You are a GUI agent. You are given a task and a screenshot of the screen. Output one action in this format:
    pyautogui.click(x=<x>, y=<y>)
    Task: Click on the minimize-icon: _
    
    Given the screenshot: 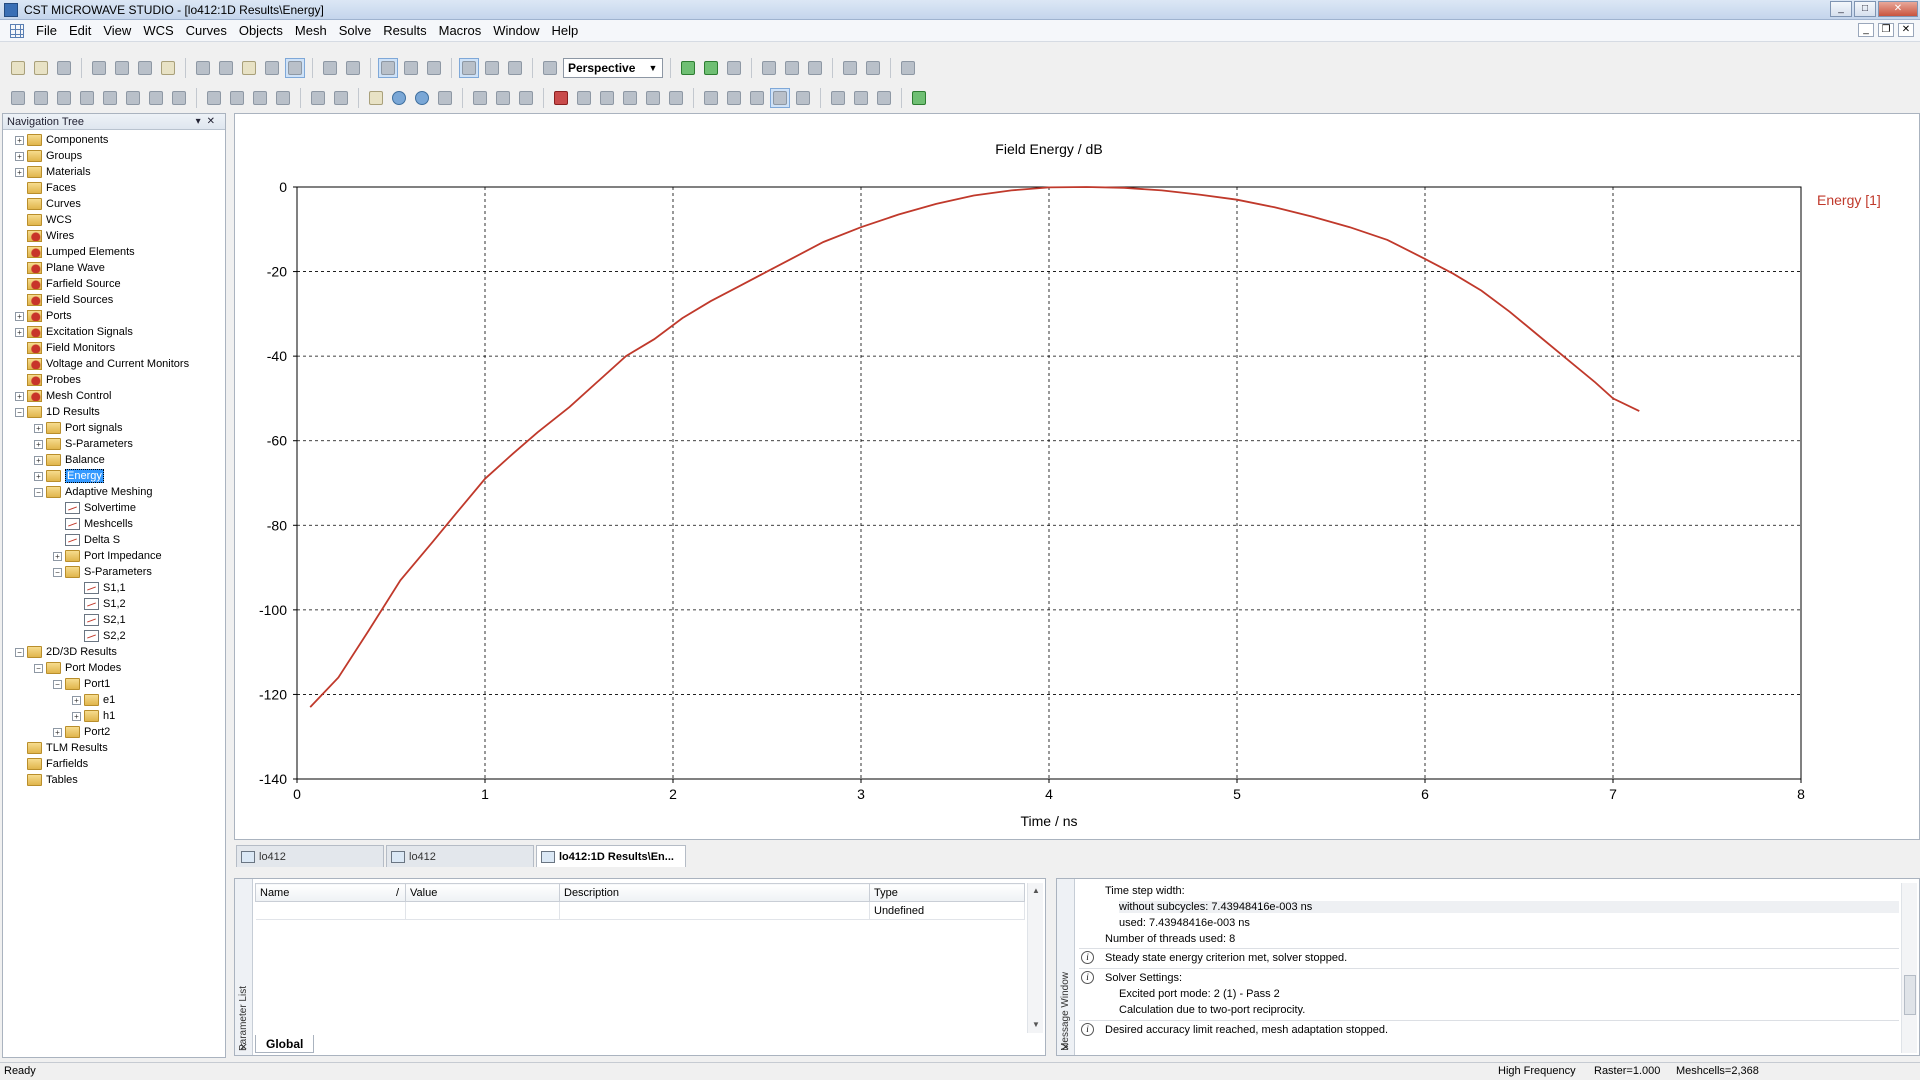 What is the action you would take?
    pyautogui.click(x=1841, y=9)
    